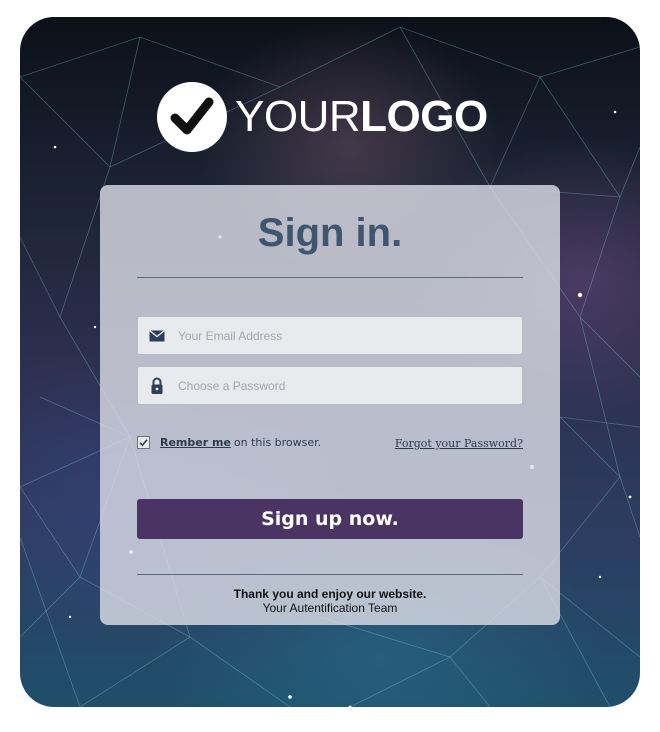  What do you see at coordinates (192, 117) in the screenshot?
I see `logo-checkmark-icon` at bounding box center [192, 117].